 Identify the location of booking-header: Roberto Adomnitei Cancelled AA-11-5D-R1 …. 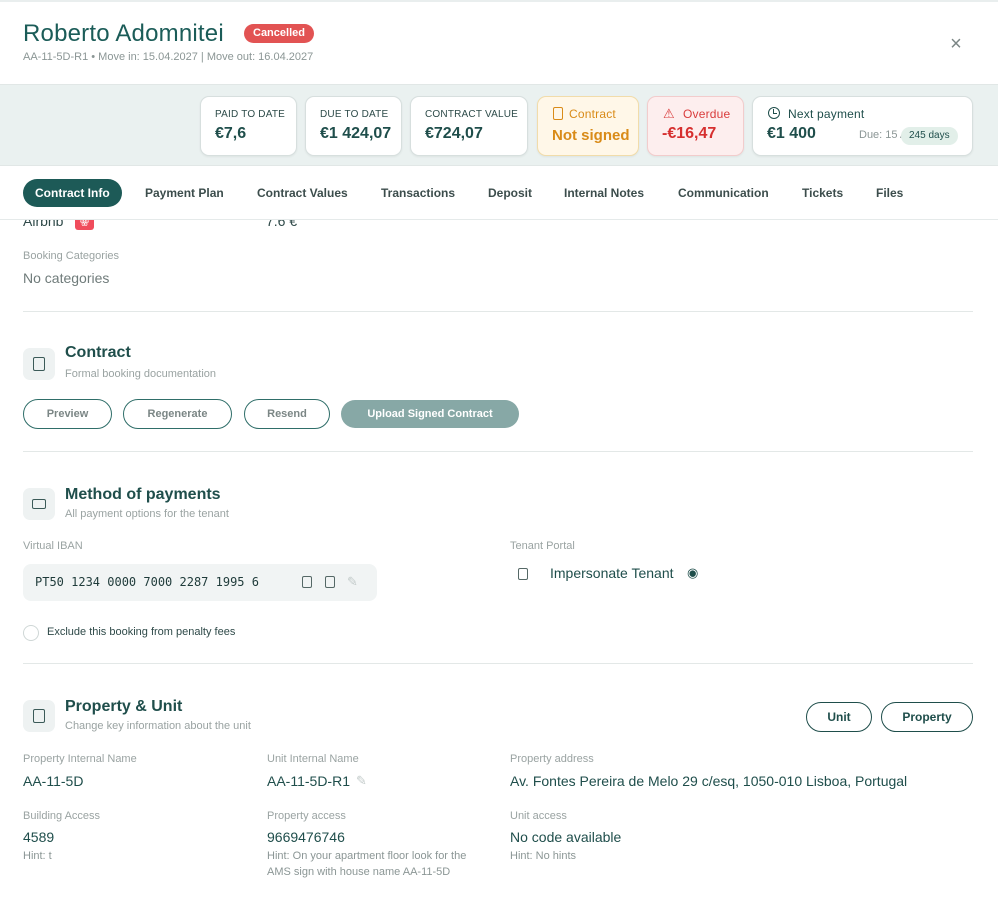
(499, 43).